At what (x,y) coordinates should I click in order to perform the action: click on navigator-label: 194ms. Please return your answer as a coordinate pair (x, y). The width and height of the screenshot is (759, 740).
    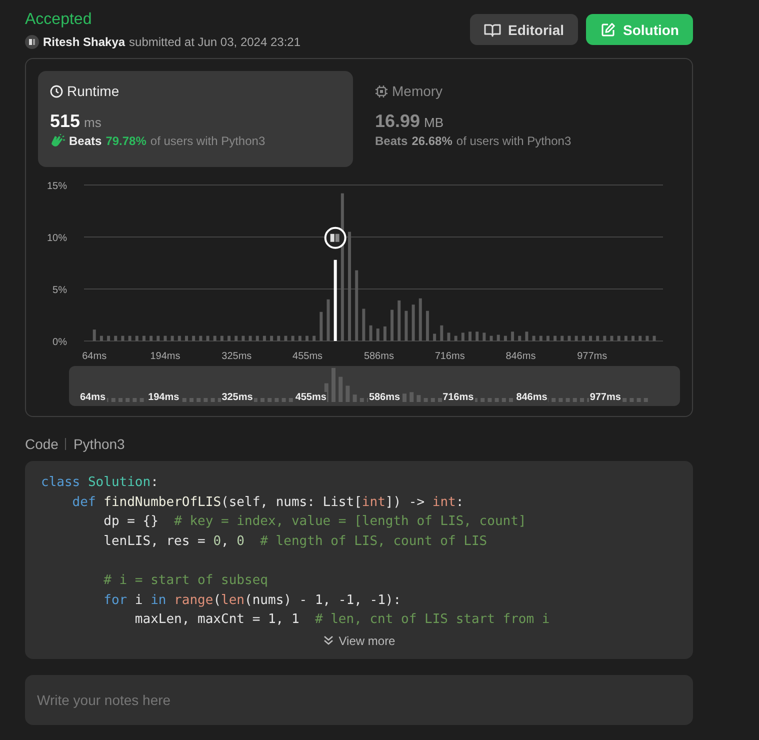
    Looking at the image, I should click on (163, 397).